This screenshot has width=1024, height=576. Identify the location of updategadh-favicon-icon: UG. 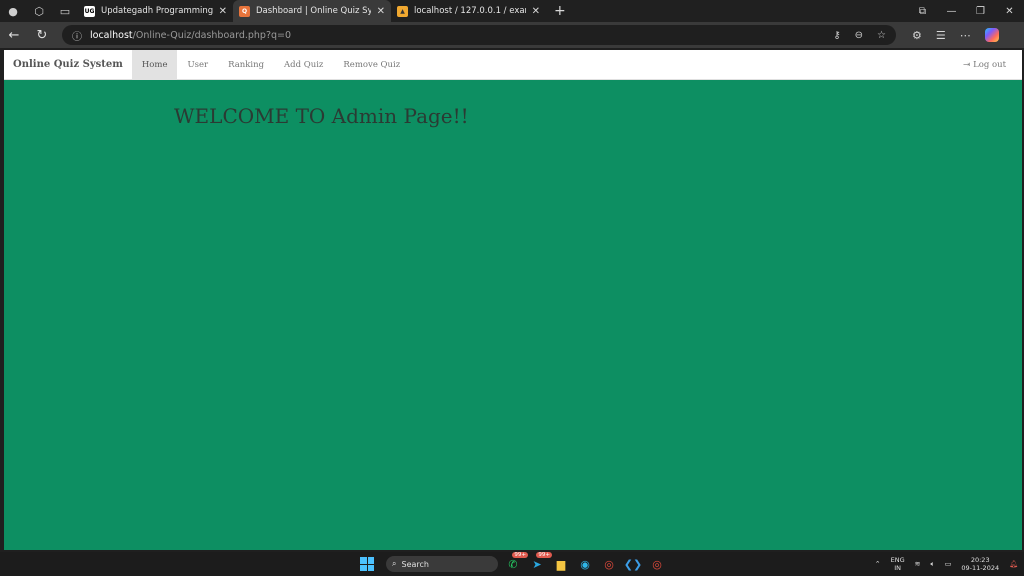
(89, 11).